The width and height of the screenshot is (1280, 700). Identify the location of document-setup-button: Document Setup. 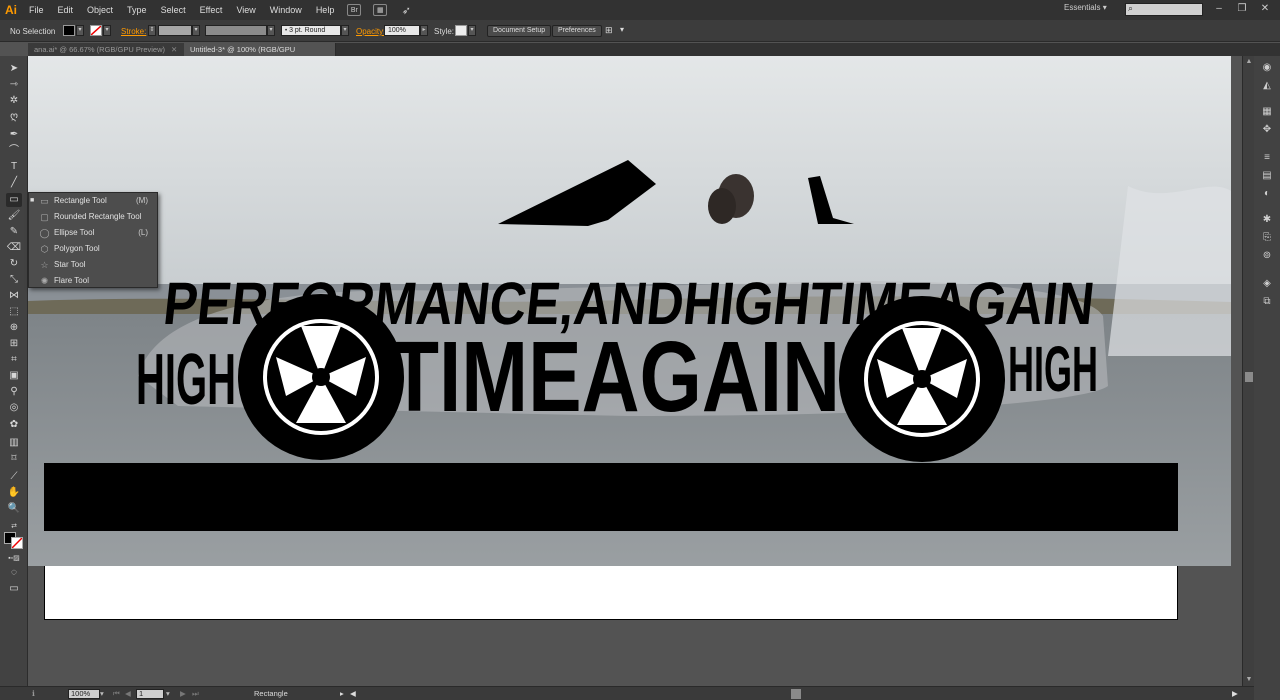
(519, 31).